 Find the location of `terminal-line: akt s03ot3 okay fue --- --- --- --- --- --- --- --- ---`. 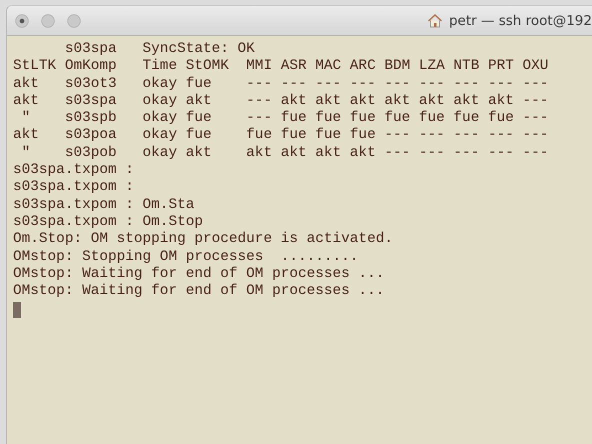

terminal-line: akt s03ot3 okay fue --- --- --- --- --- --- --- --- --- is located at coordinates (280, 84).